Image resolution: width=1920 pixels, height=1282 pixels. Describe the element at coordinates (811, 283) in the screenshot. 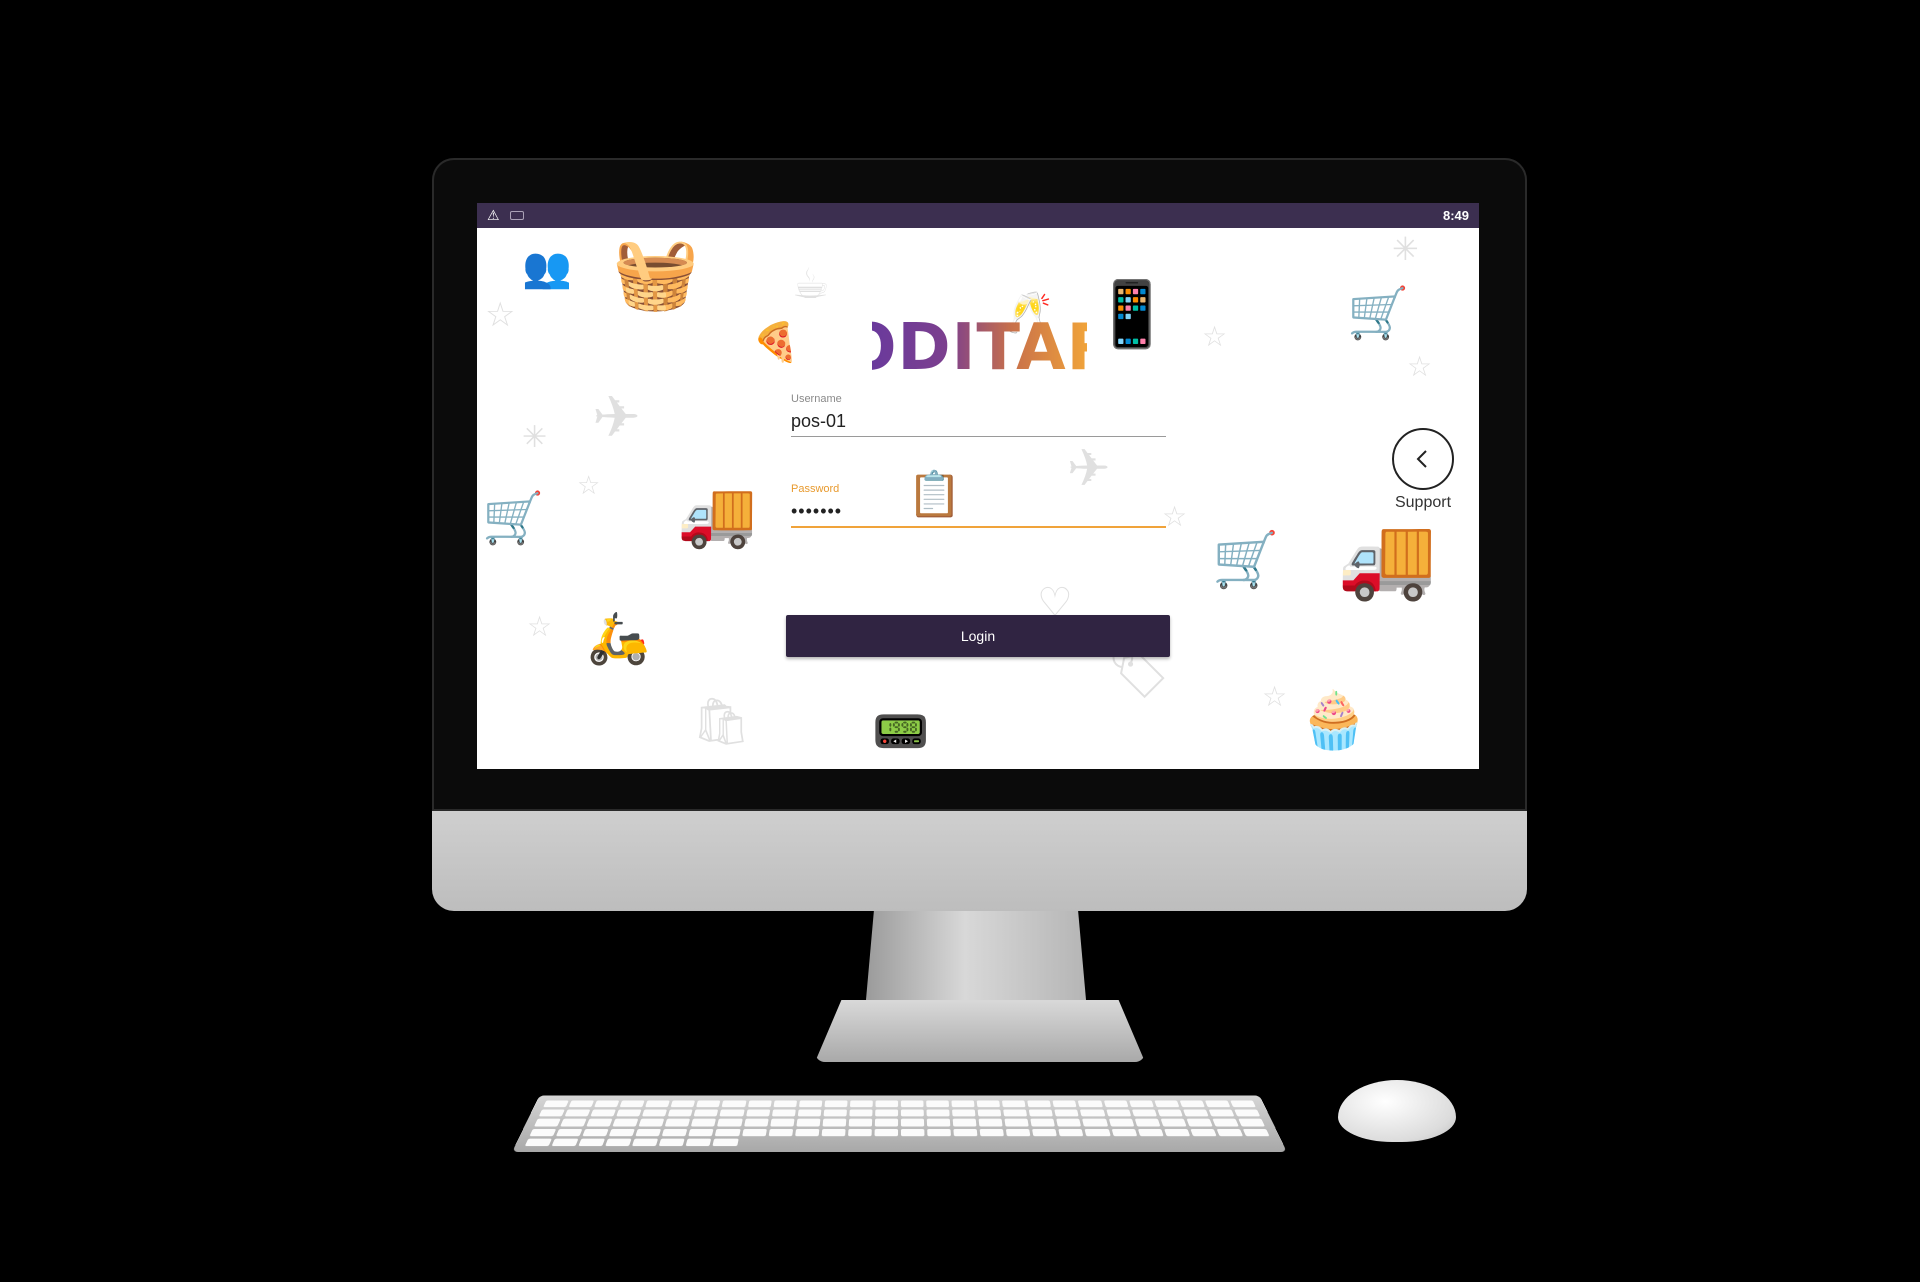

I see `coffee-icon: ☕` at that location.